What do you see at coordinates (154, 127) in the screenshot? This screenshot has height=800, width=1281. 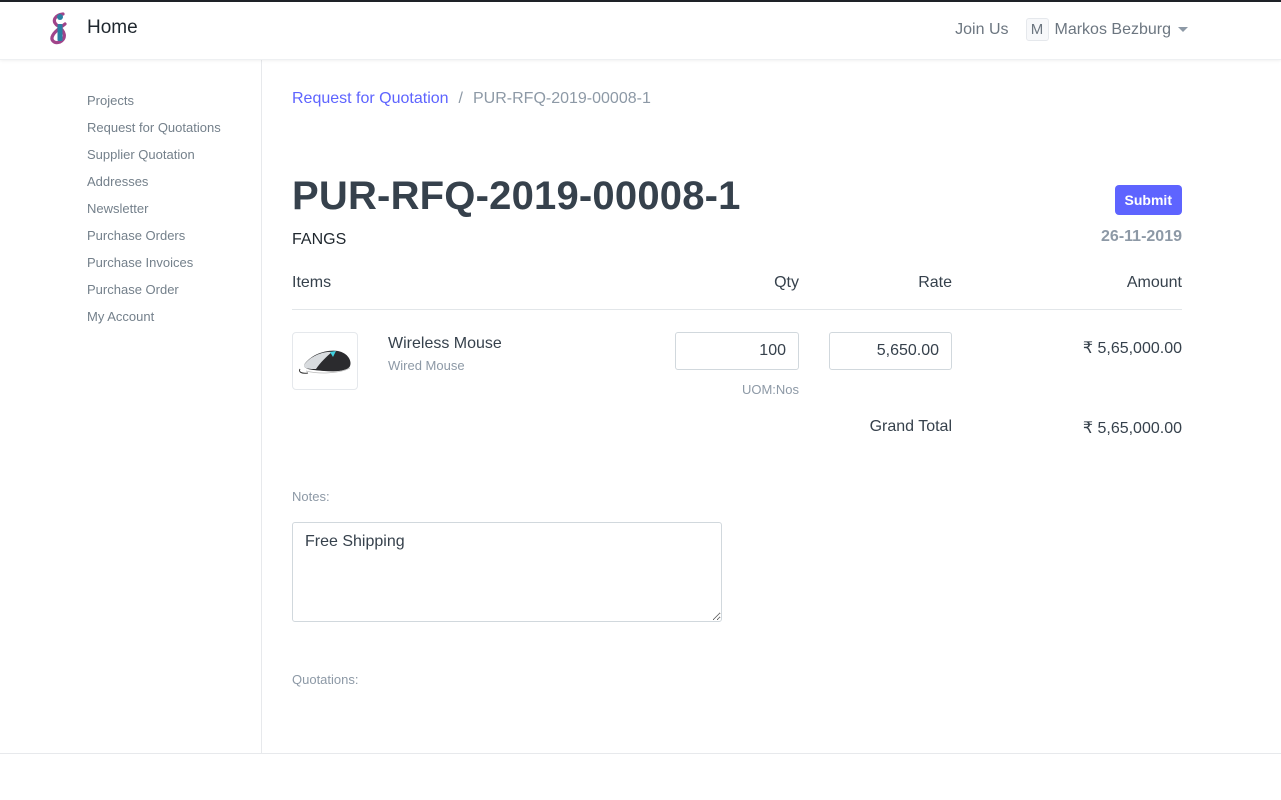 I see `sidebar-item-request-for-quotations: Request for Quotations` at bounding box center [154, 127].